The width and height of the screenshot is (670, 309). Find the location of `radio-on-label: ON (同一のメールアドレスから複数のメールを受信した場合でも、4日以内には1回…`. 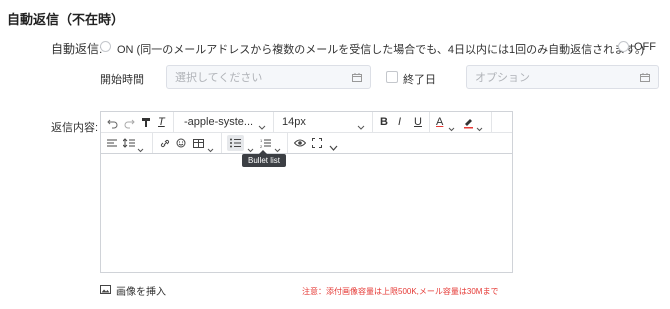

radio-on-label: ON (同一のメールアドレスから複数のメールを受信した場合でも、4日以内には1回… is located at coordinates (380, 49).